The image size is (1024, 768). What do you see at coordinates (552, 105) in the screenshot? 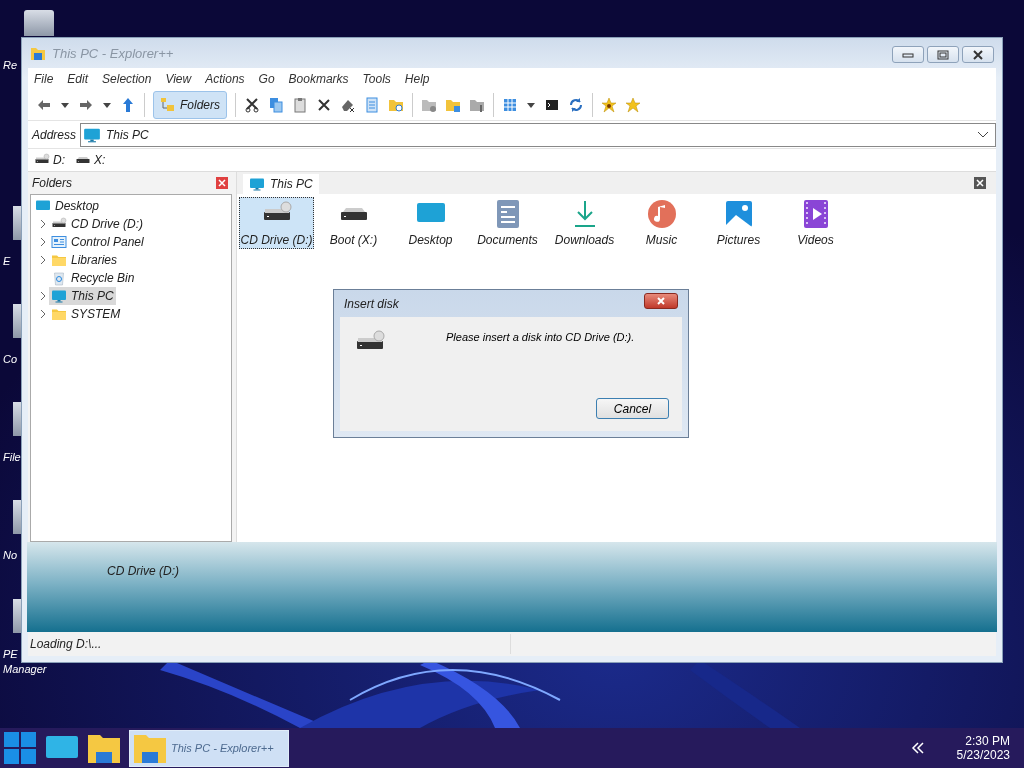
I see `terminal-icon` at bounding box center [552, 105].